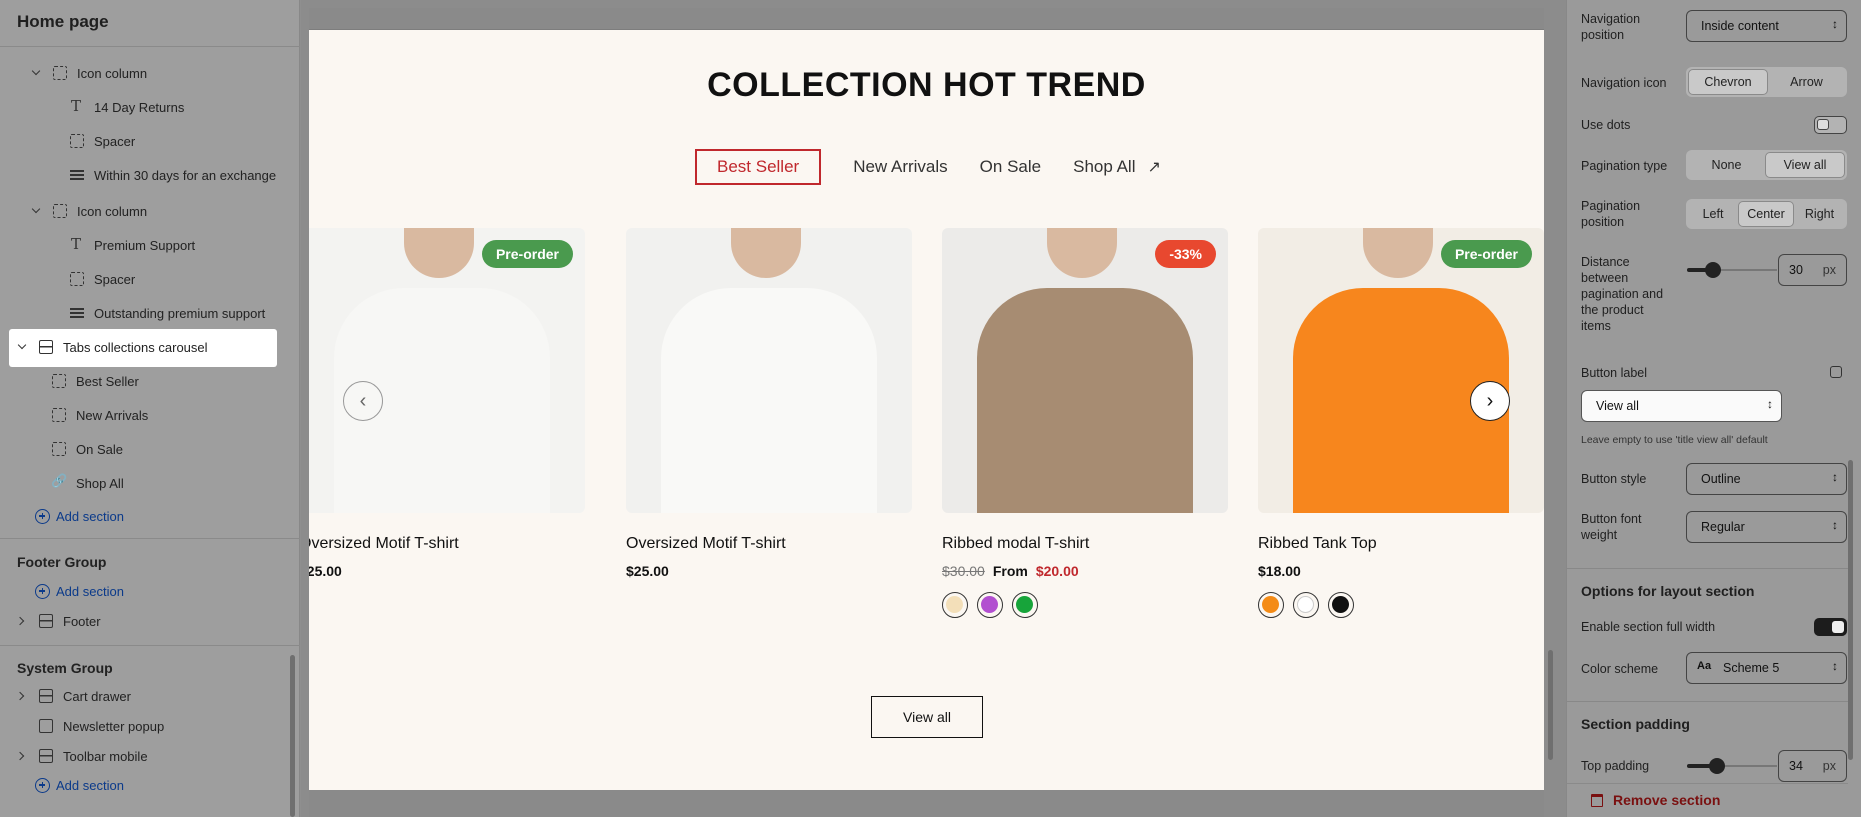 The height and width of the screenshot is (817, 1861). Describe the element at coordinates (74, 696) in the screenshot. I see `sidebar-item-cart-drawer: Cart drawer` at that location.